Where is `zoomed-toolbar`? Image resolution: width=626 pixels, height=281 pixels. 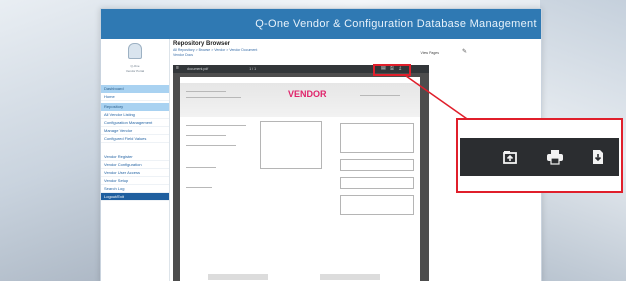
zoomed-toolbar is located at coordinates (539, 157).